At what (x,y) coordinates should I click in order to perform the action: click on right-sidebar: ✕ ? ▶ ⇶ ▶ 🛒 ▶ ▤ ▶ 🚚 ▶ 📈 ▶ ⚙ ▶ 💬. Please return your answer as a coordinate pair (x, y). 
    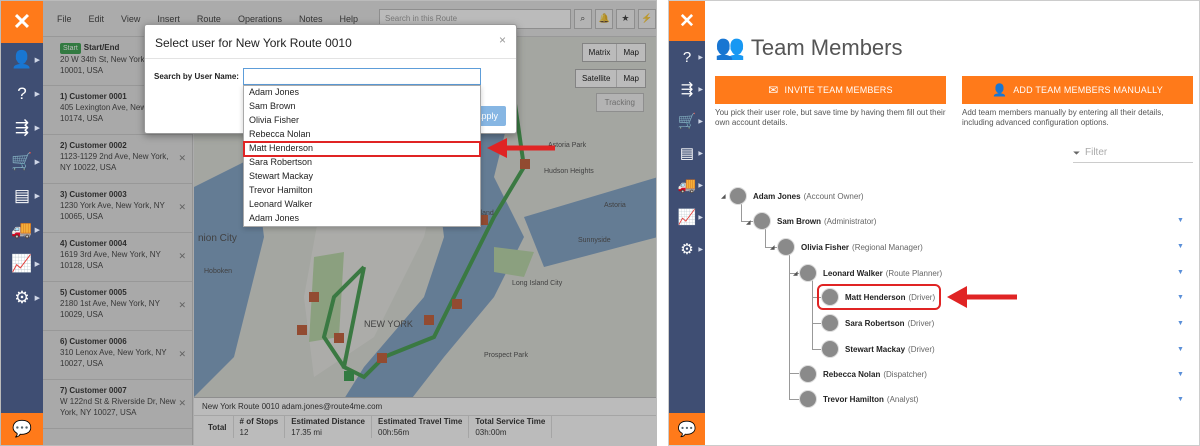
    Looking at the image, I should click on (687, 223).